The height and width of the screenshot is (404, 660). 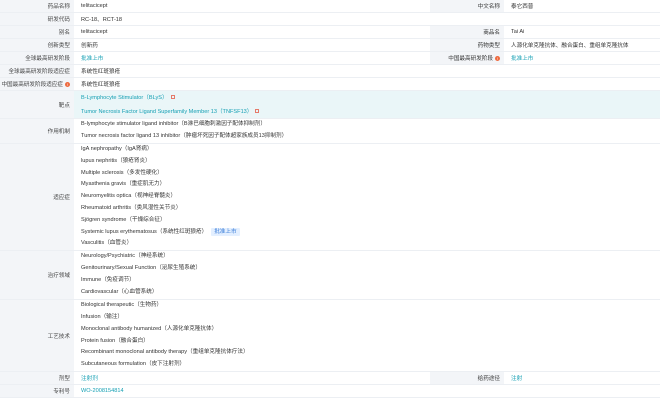 What do you see at coordinates (89, 46) in the screenshot?
I see `innovation-value: 创新药` at bounding box center [89, 46].